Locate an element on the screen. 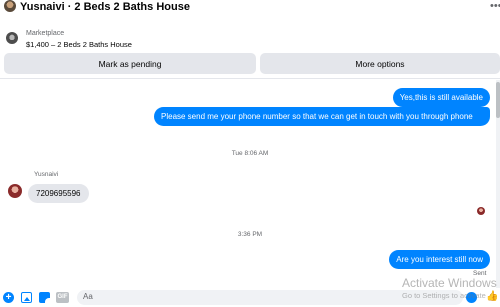 This screenshot has height=307, width=500. watermark-title: Activate Windows is located at coordinates (449, 283).